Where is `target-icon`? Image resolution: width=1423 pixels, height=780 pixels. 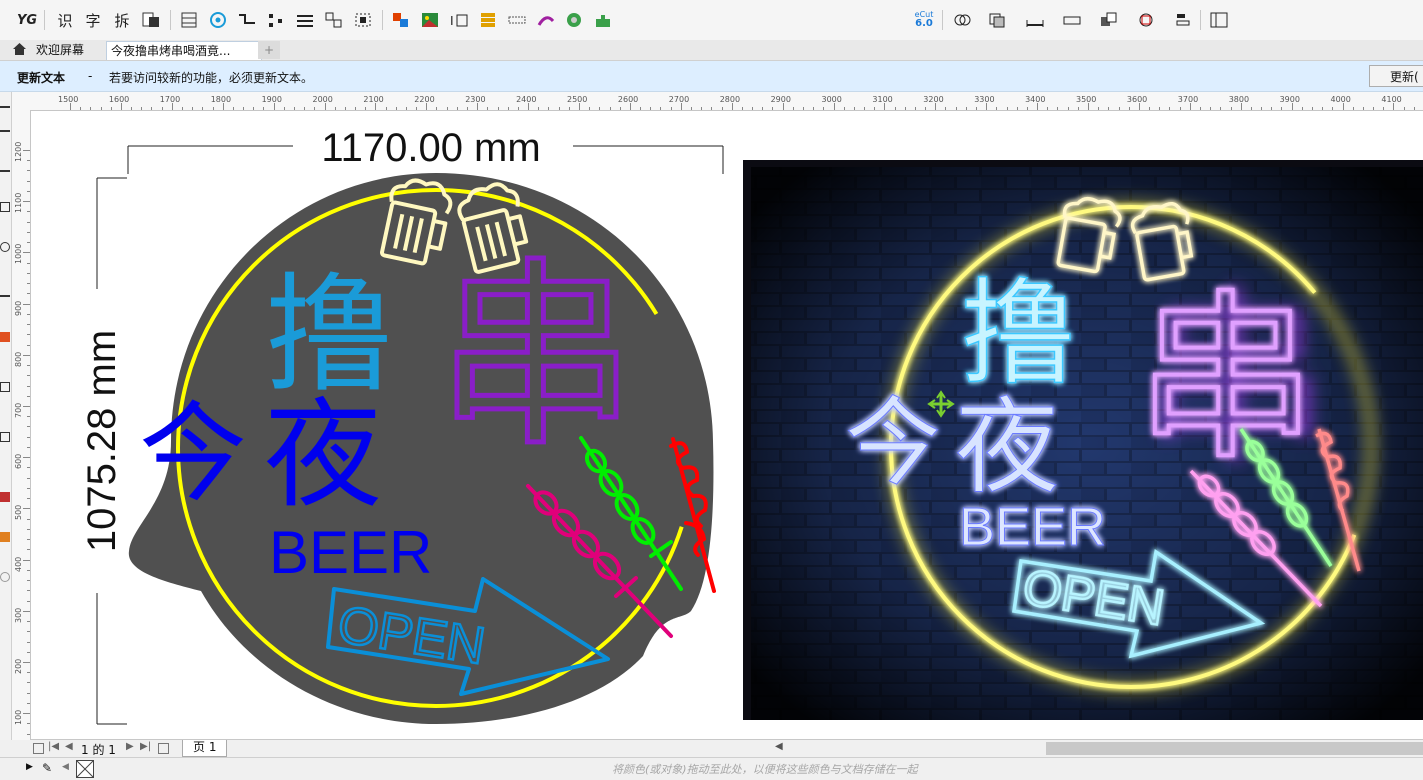
target-icon is located at coordinates (1146, 20).